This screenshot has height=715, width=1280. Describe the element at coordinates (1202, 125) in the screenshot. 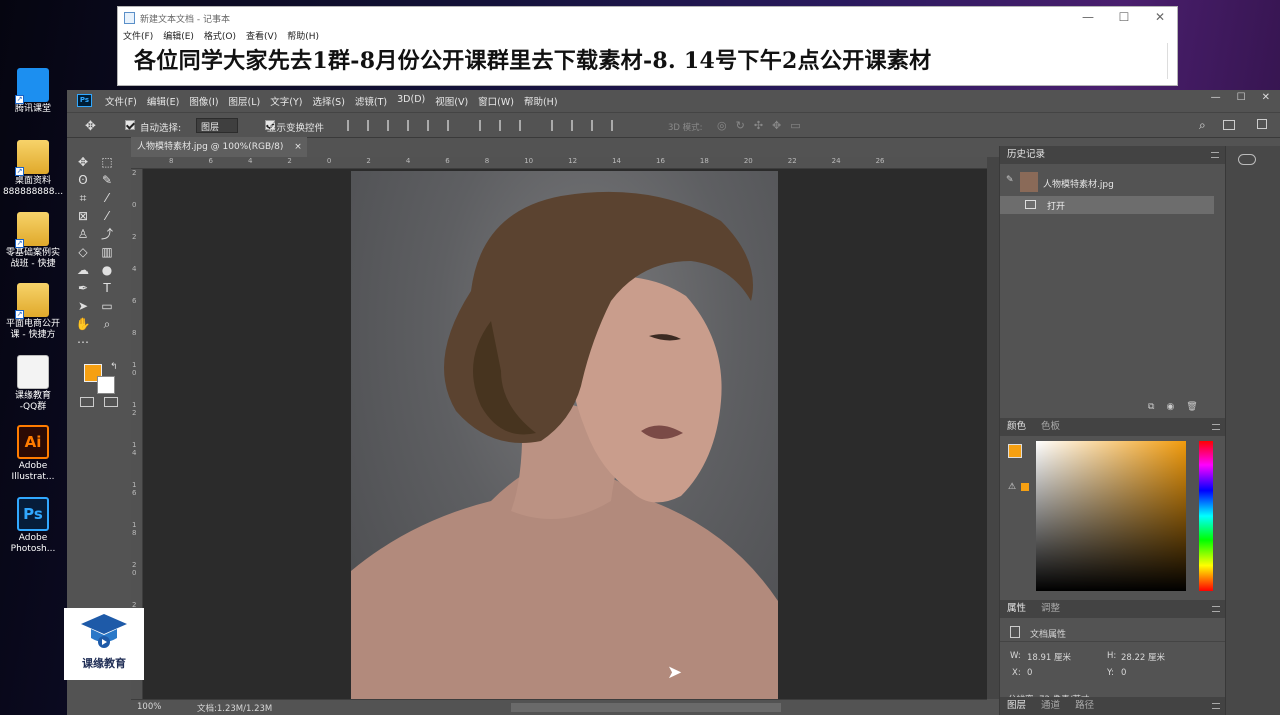

I see `search-icon: ⌕` at that location.